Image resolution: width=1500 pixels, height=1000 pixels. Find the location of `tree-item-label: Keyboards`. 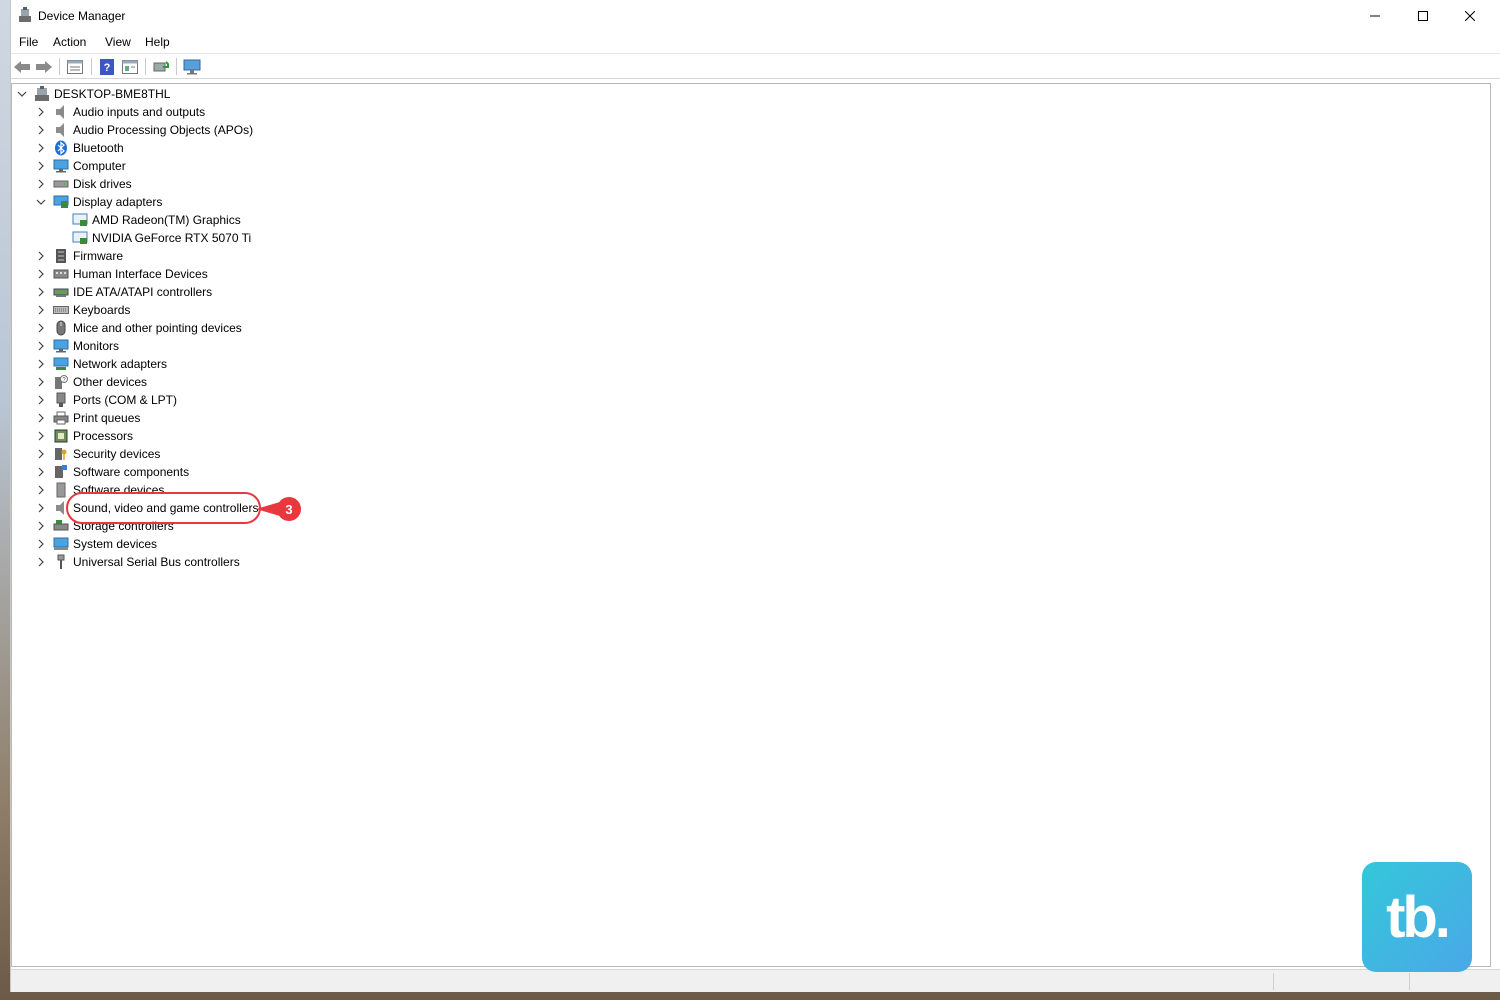

tree-item-label: Keyboards is located at coordinates (102, 310).